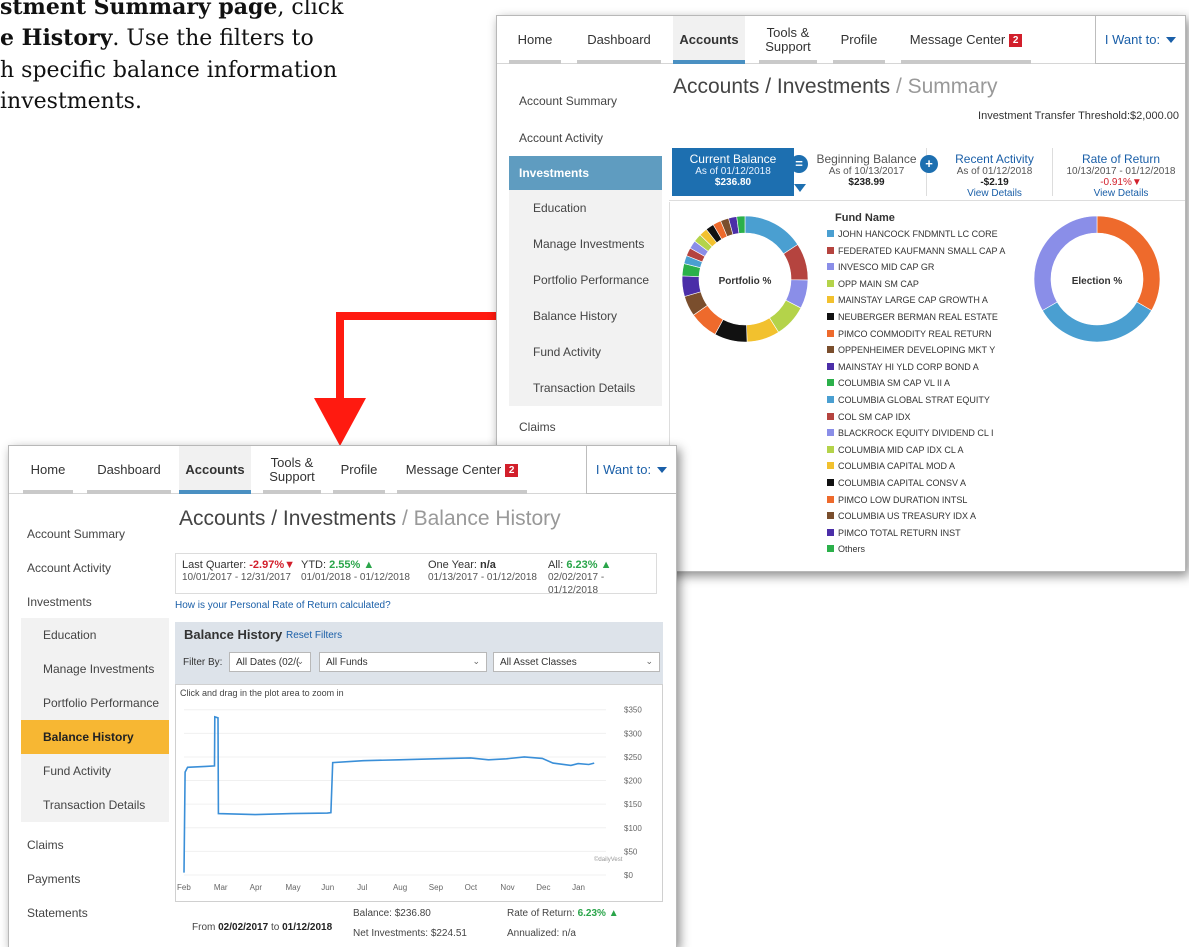 The height and width of the screenshot is (947, 1189). What do you see at coordinates (410, 933) in the screenshot?
I see `stats-net-investments: Net Investments: $224.51` at bounding box center [410, 933].